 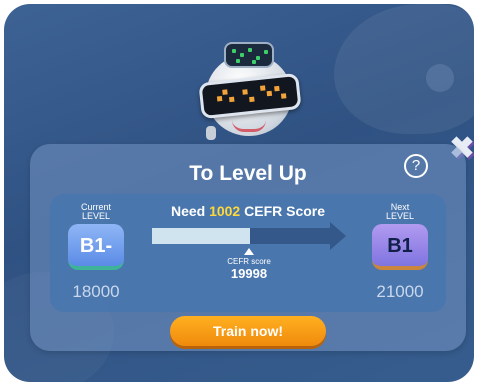 What do you see at coordinates (248, 331) in the screenshot?
I see `train-now-button: Train now!` at bounding box center [248, 331].